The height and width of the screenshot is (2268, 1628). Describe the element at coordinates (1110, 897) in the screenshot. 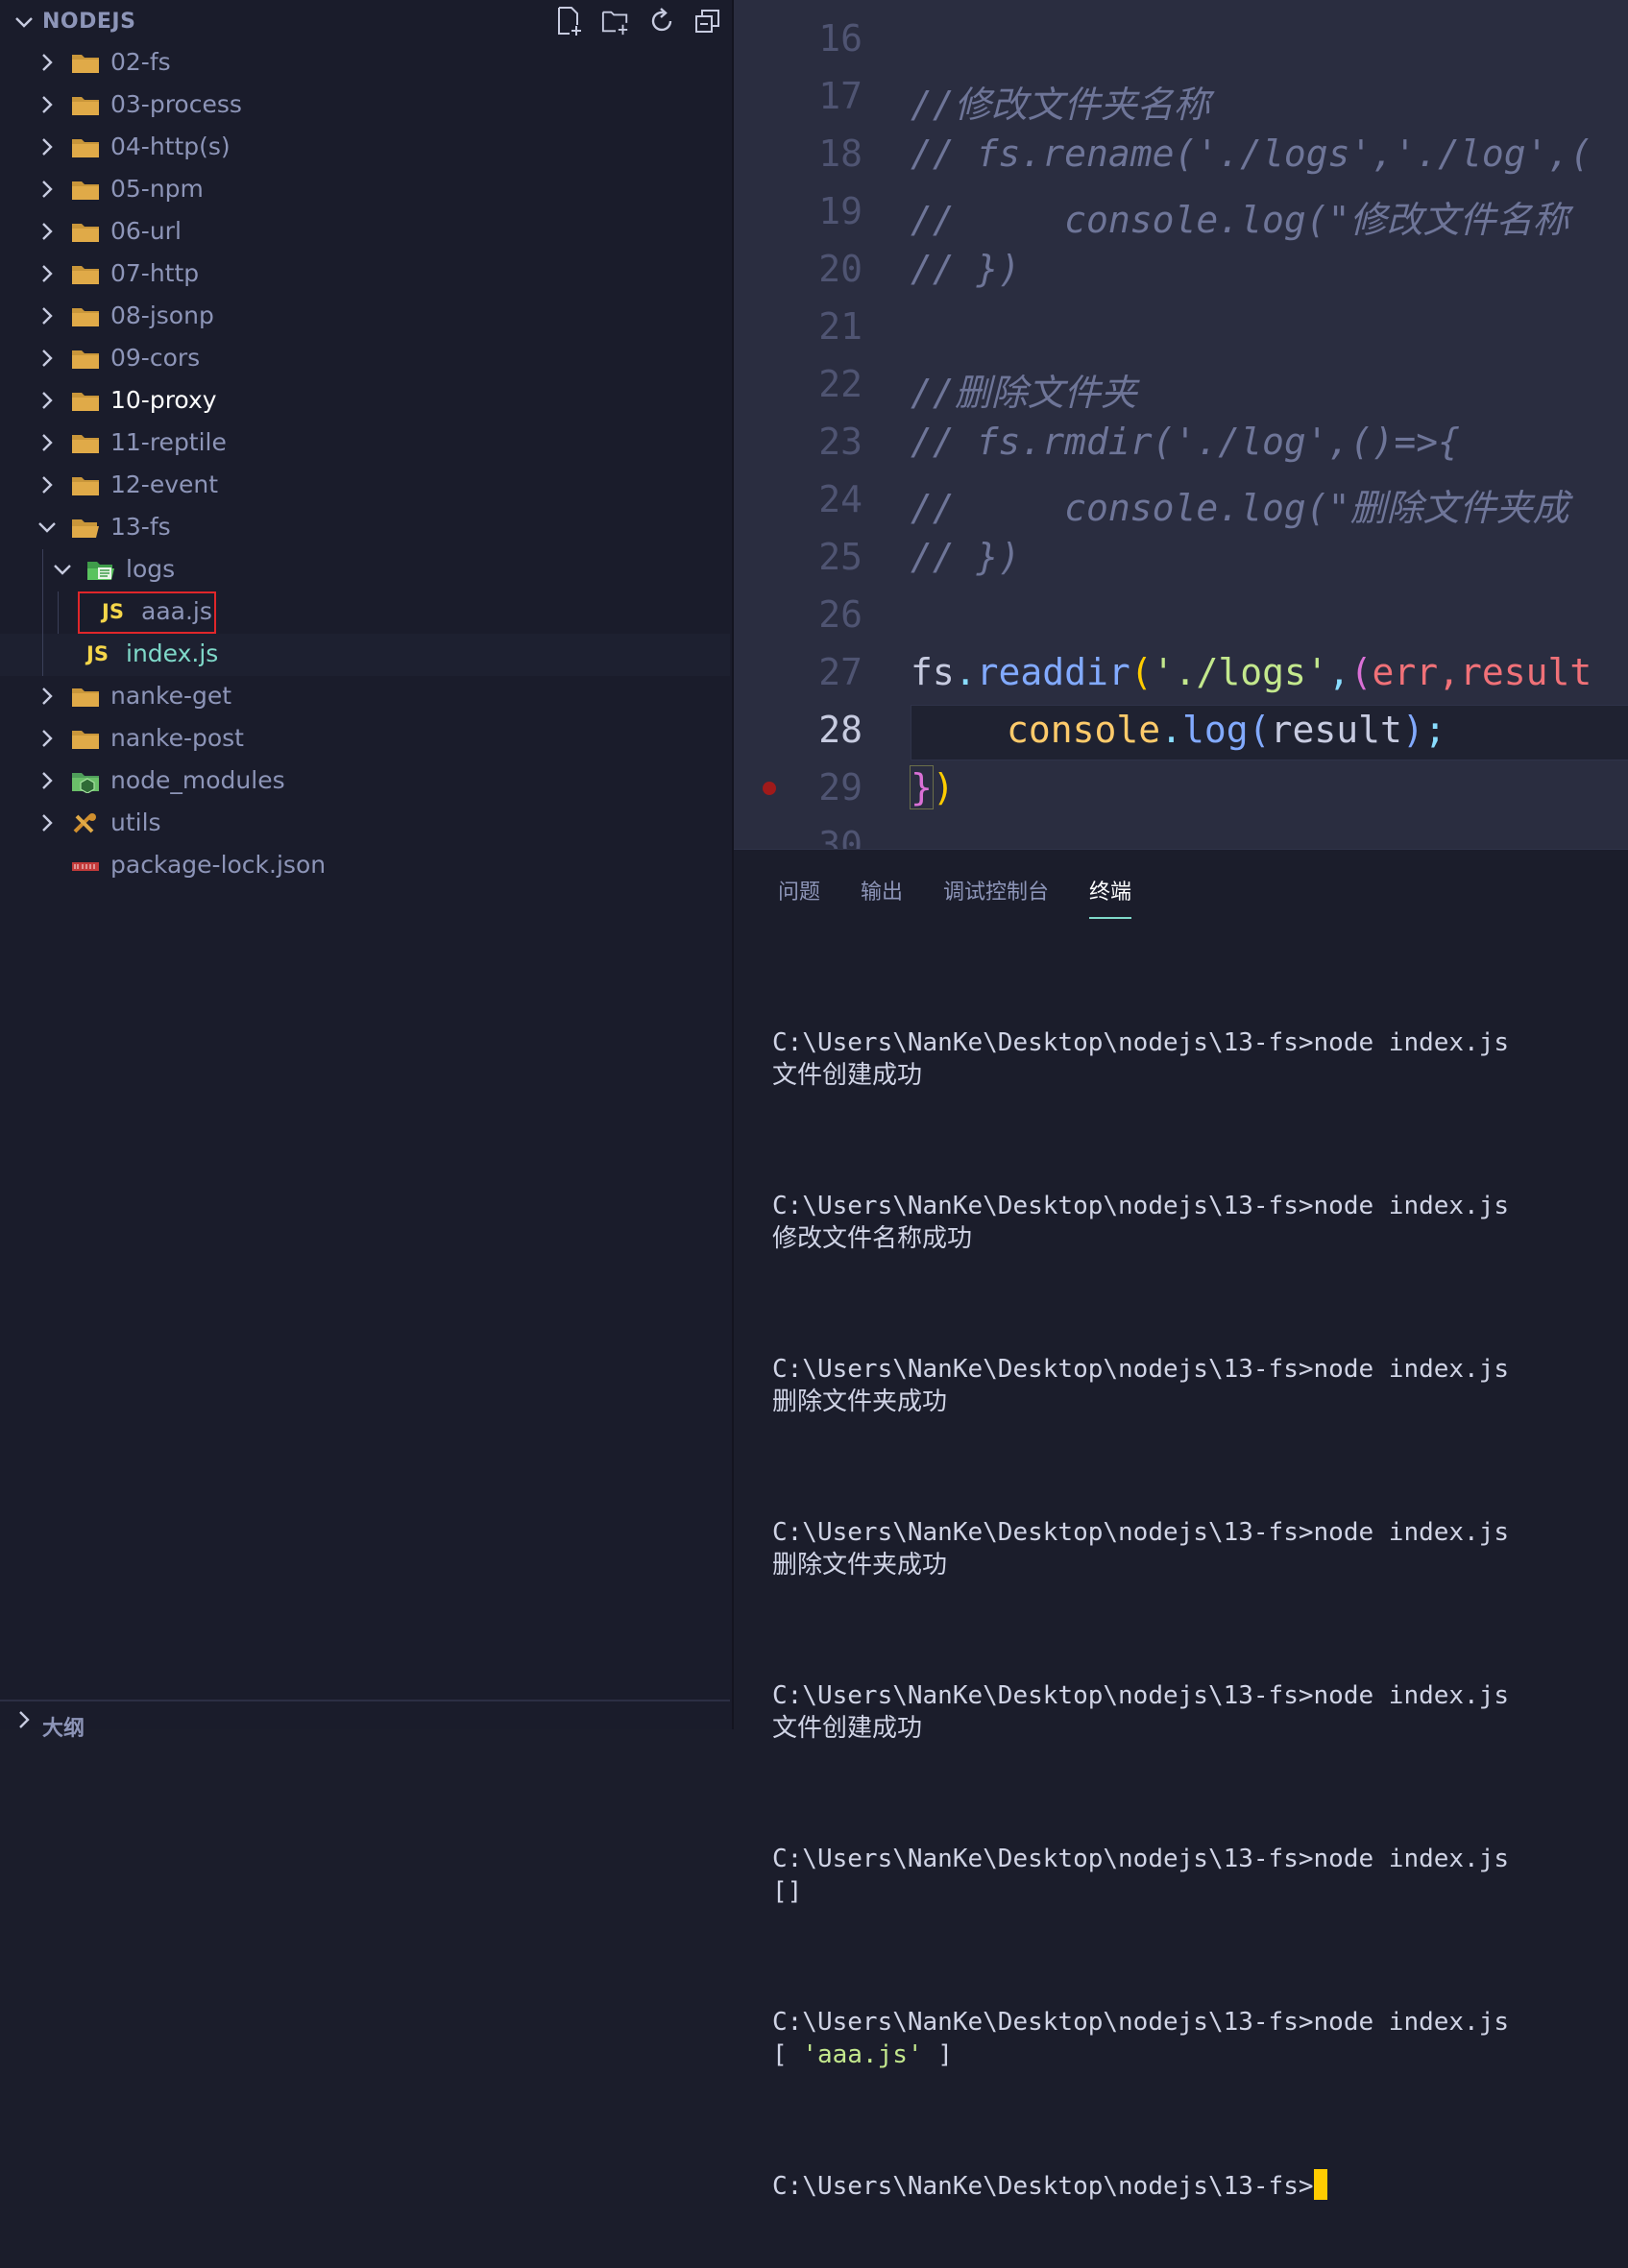

I see `tab-terminal: 终端` at that location.